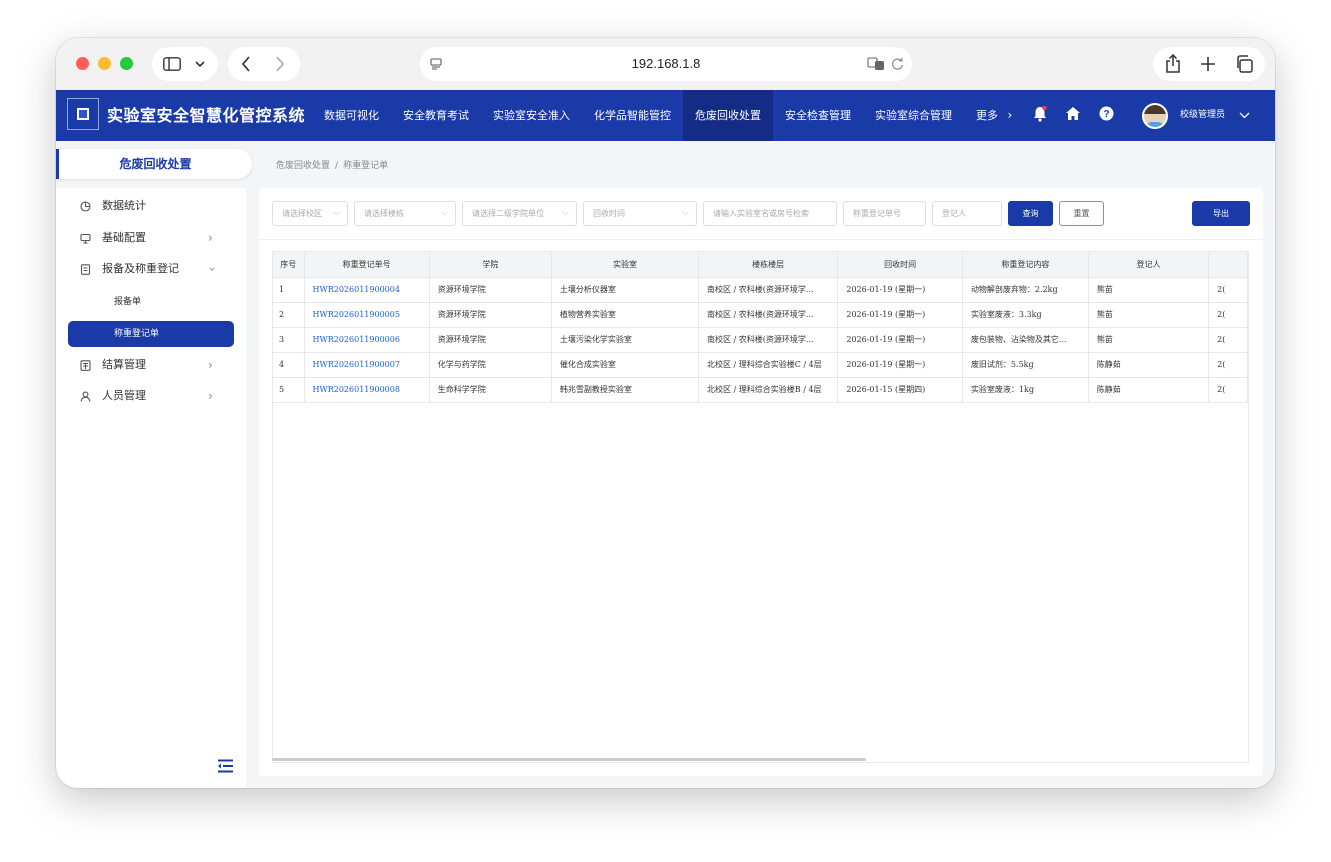 Image resolution: width=1331 pixels, height=862 pixels. I want to click on app-logo, so click(83, 114).